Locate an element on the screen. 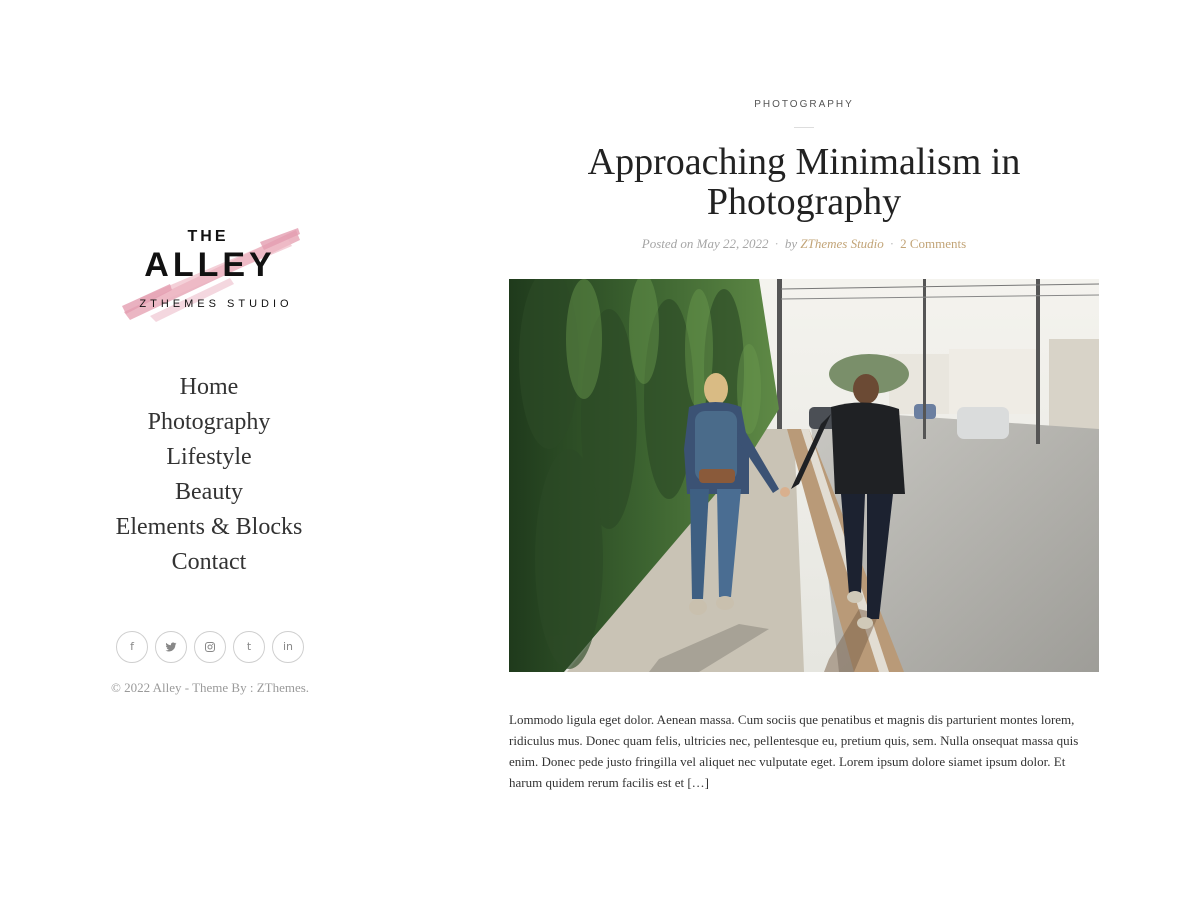  facebook-icon: f is located at coordinates (132, 646).